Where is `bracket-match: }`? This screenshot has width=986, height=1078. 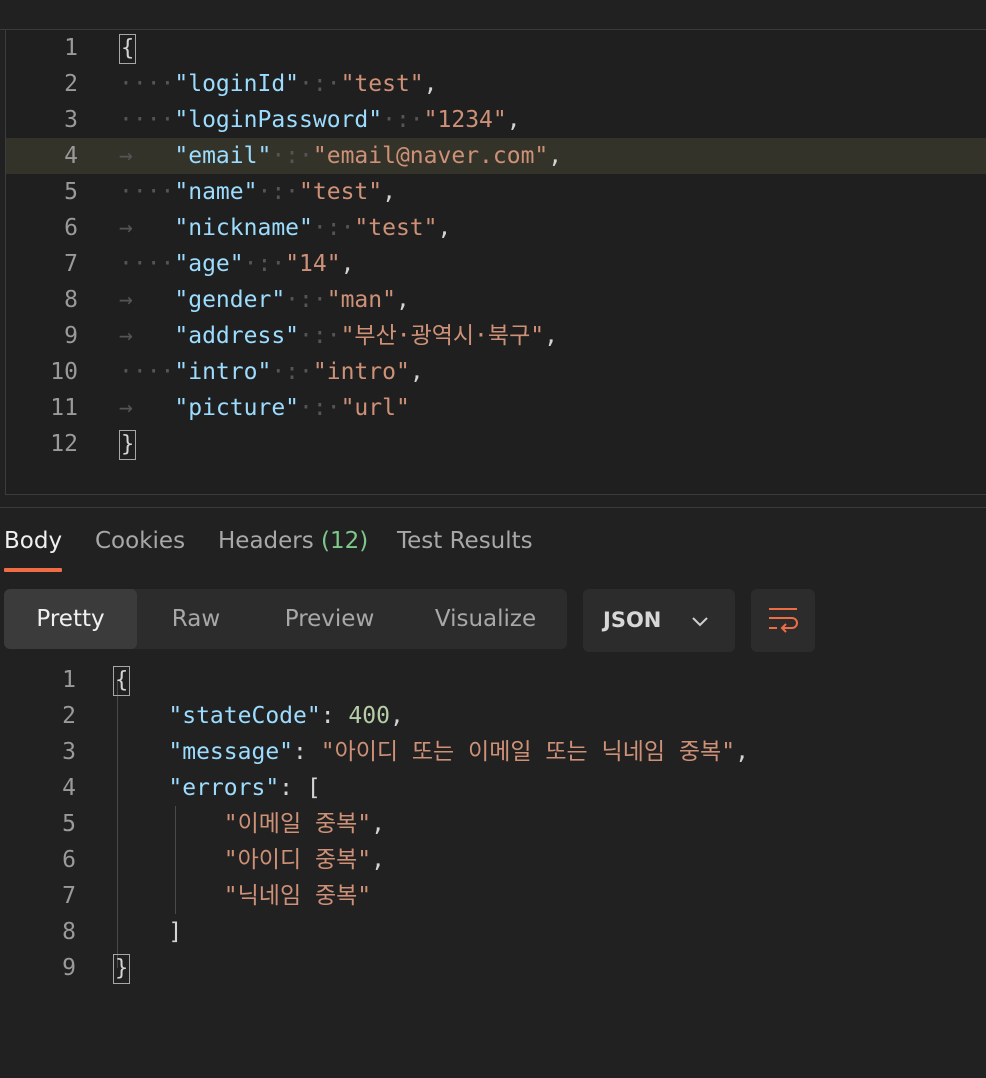 bracket-match: } is located at coordinates (128, 444).